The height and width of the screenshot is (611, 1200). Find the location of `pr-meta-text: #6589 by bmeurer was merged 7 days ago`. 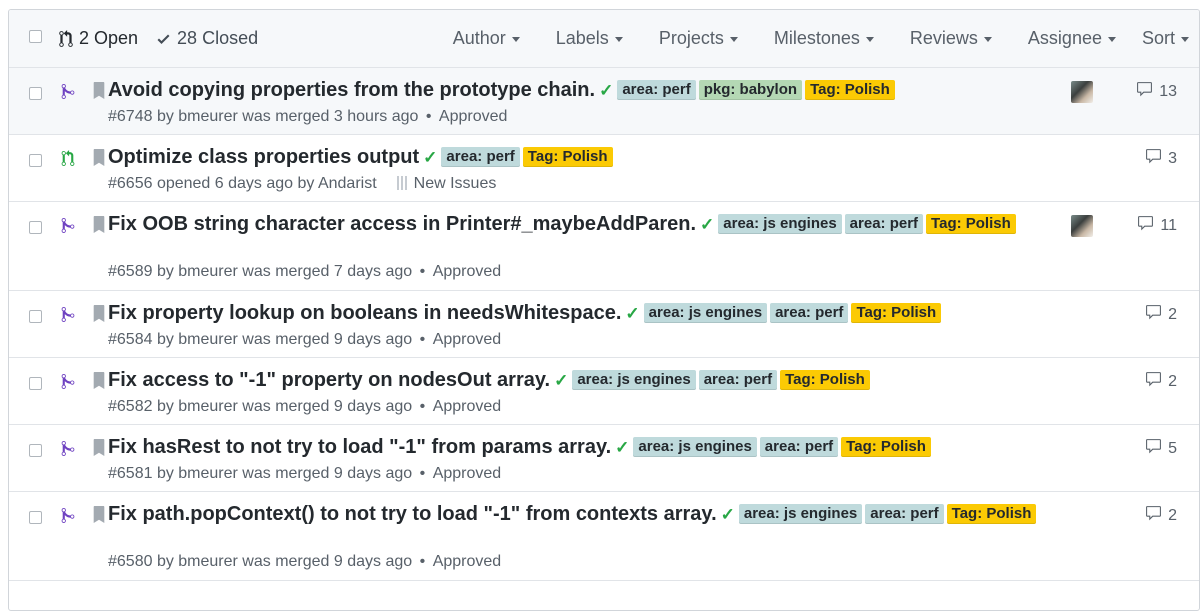

pr-meta-text: #6589 by bmeurer was merged 7 days ago is located at coordinates (260, 271).